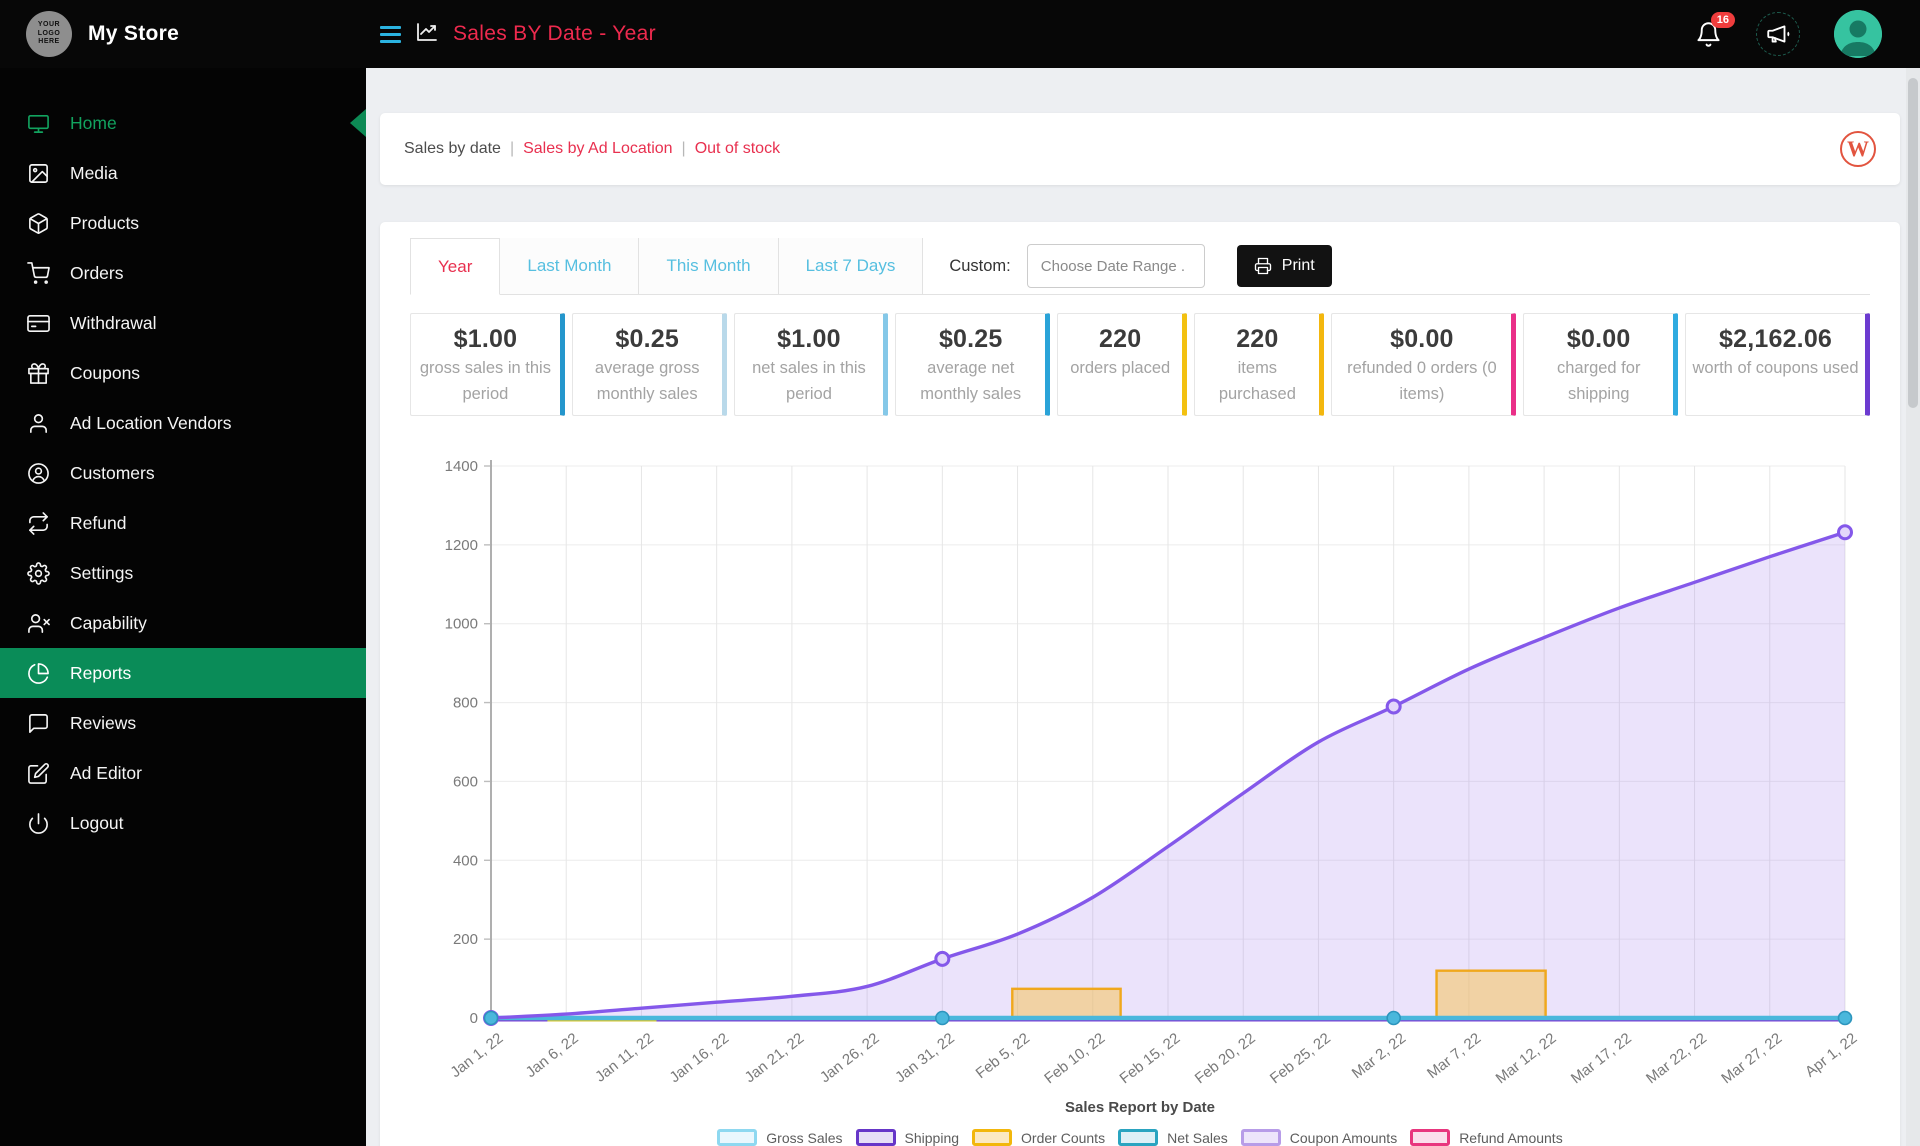 Image resolution: width=1920 pixels, height=1146 pixels. Describe the element at coordinates (455, 266) in the screenshot. I see `tab-year: Year` at that location.